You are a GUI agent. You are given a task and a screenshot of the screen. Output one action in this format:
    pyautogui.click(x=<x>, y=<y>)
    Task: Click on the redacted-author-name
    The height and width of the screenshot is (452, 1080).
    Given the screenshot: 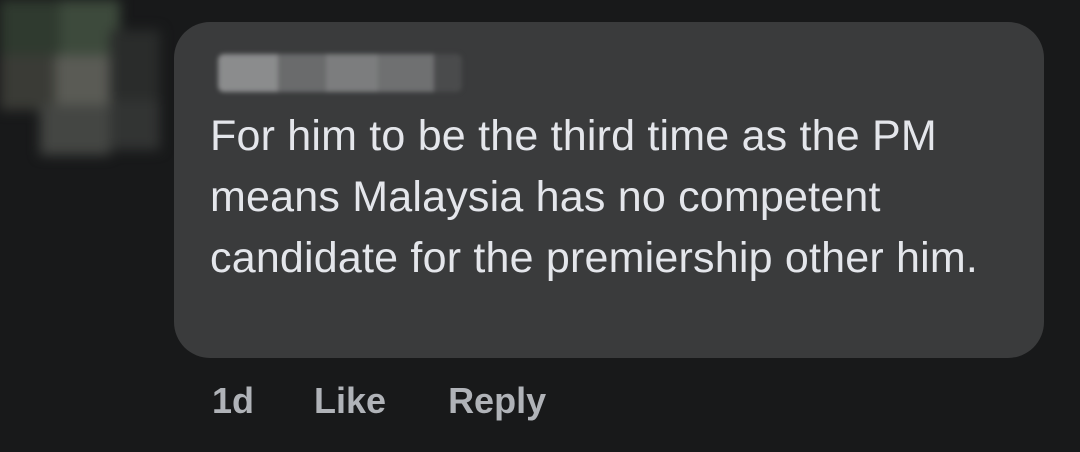 What is the action you would take?
    pyautogui.click(x=340, y=73)
    